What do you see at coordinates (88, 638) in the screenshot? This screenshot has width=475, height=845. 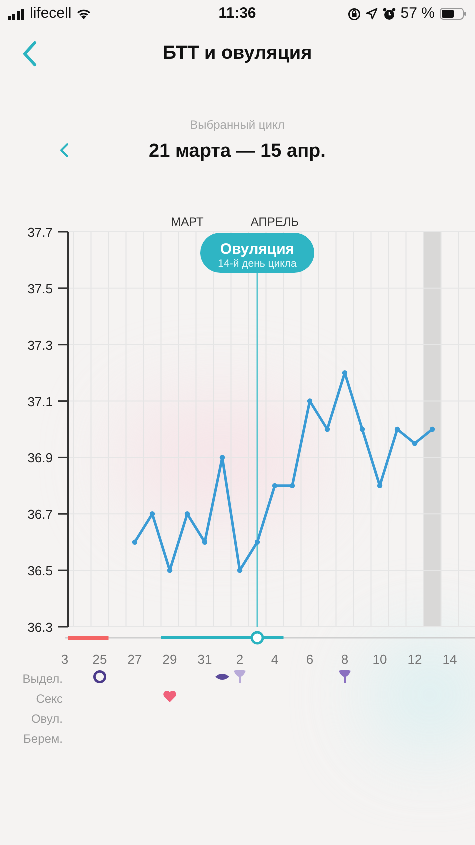 I see `period-bar` at bounding box center [88, 638].